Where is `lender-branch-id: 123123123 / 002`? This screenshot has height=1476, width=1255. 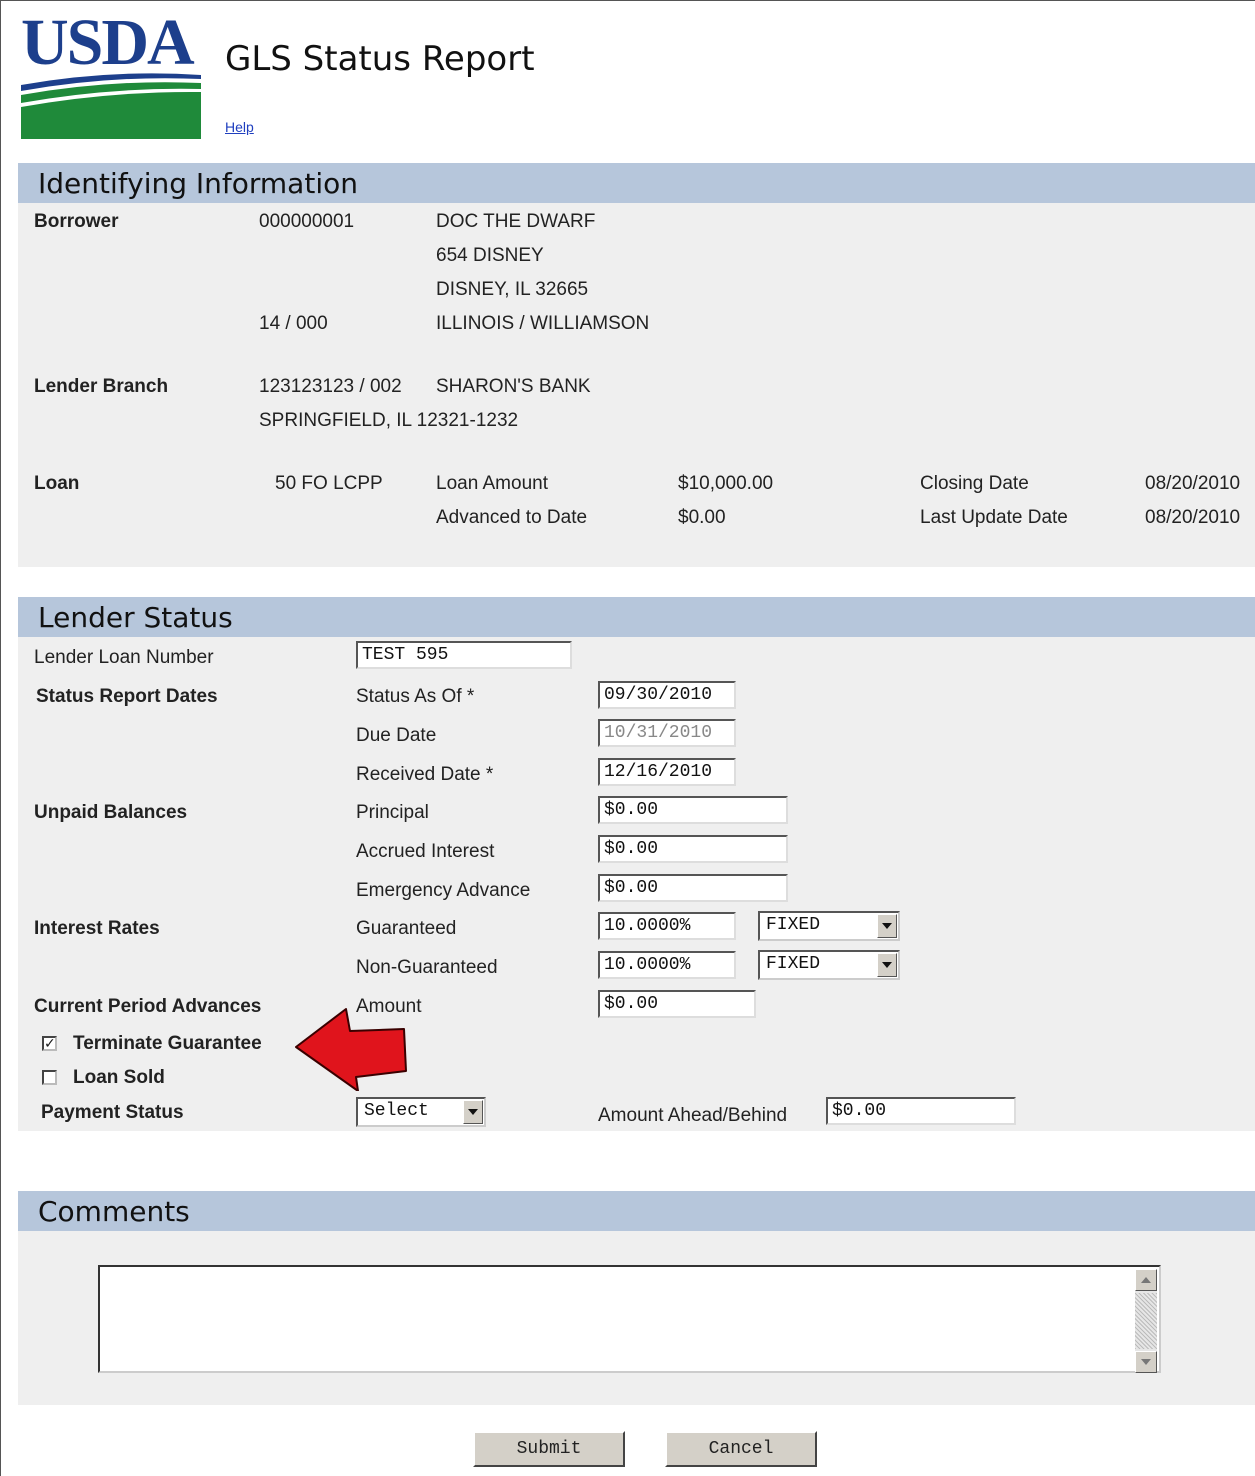 lender-branch-id: 123123123 / 002 is located at coordinates (330, 386).